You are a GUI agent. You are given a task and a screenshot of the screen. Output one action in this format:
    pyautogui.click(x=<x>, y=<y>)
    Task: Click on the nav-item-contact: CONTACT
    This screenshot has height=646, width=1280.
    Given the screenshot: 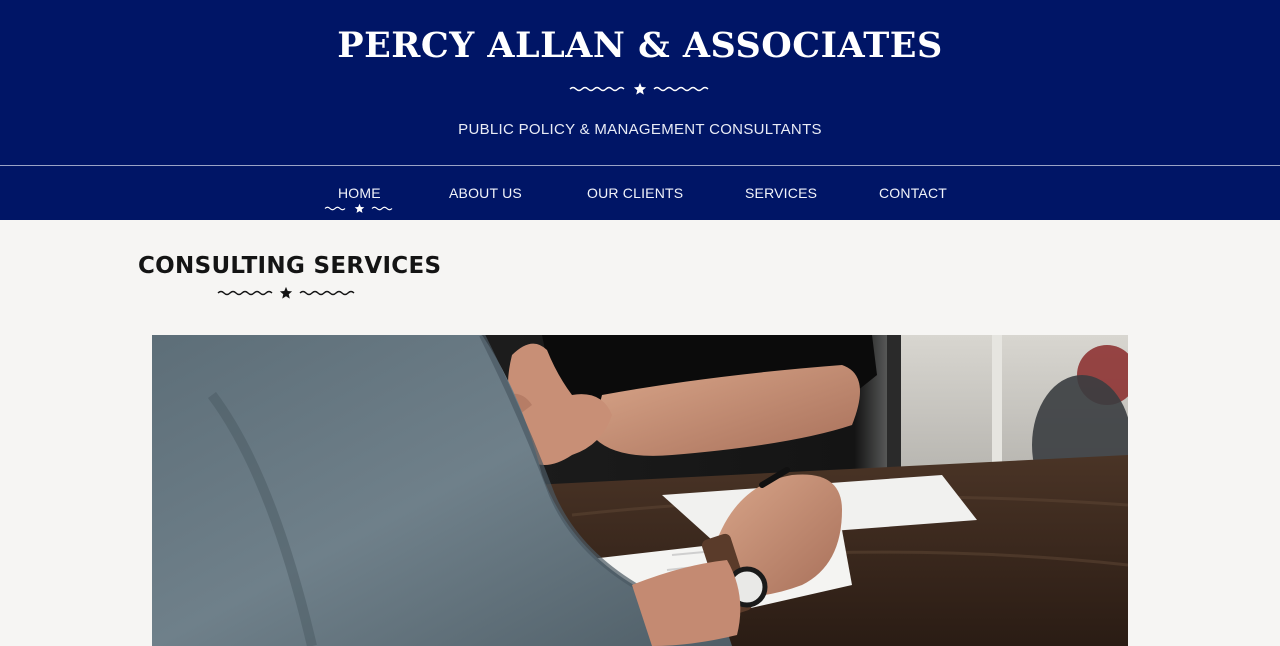 What is the action you would take?
    pyautogui.click(x=913, y=193)
    